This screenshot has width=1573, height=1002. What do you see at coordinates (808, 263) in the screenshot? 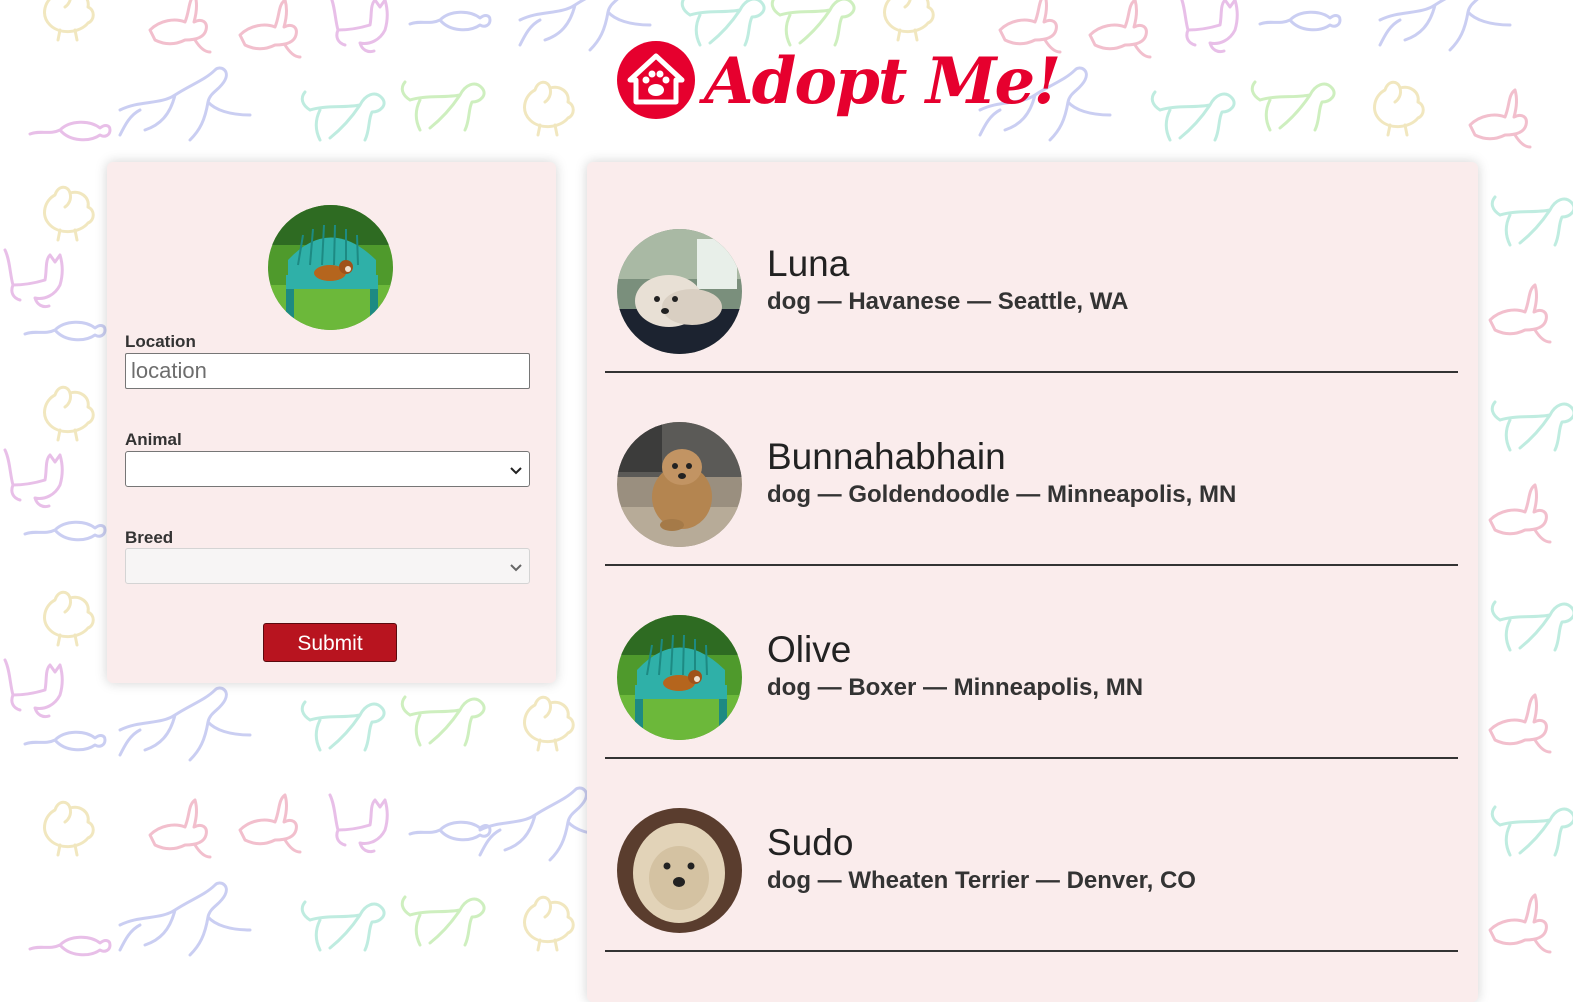
I see `pet-name: Luna` at bounding box center [808, 263].